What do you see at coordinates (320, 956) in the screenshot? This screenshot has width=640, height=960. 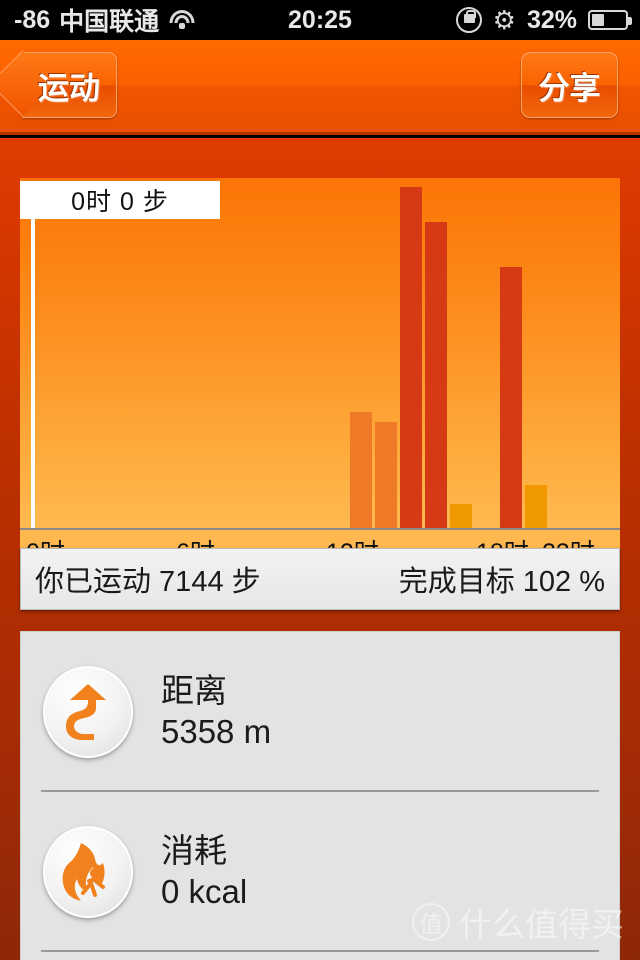 I see `detail-row: 运动时间` at bounding box center [320, 956].